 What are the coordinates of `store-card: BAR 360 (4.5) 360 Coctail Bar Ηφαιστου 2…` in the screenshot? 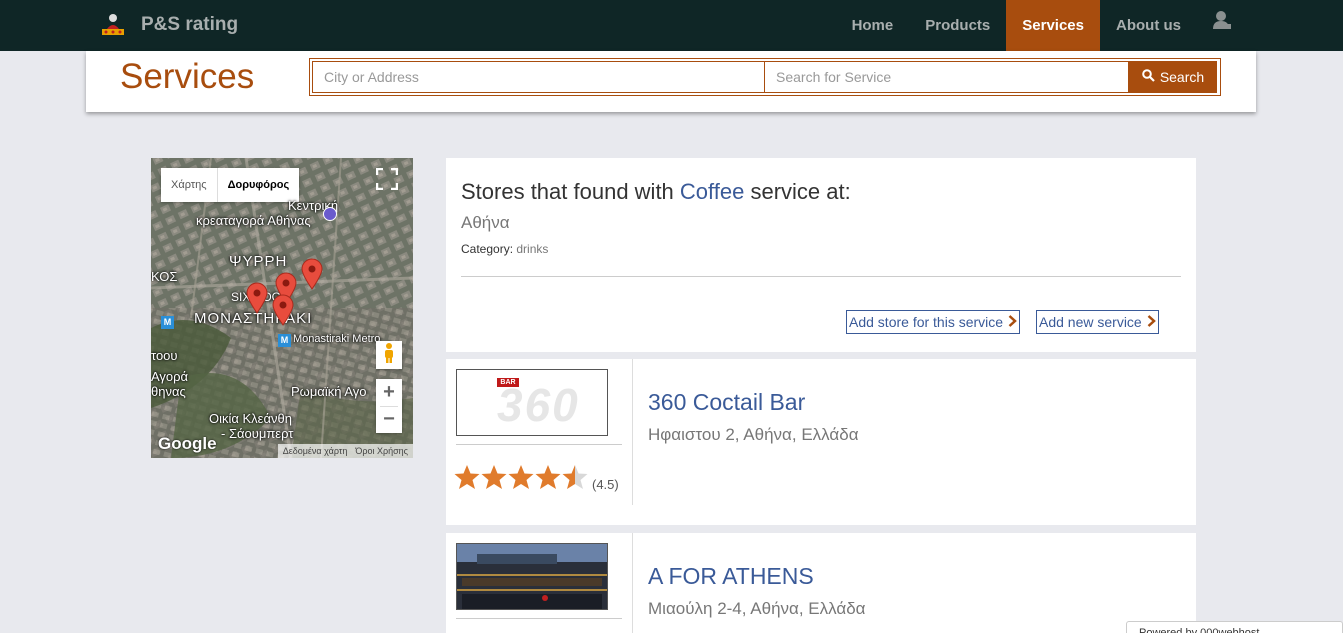 It's located at (821, 442).